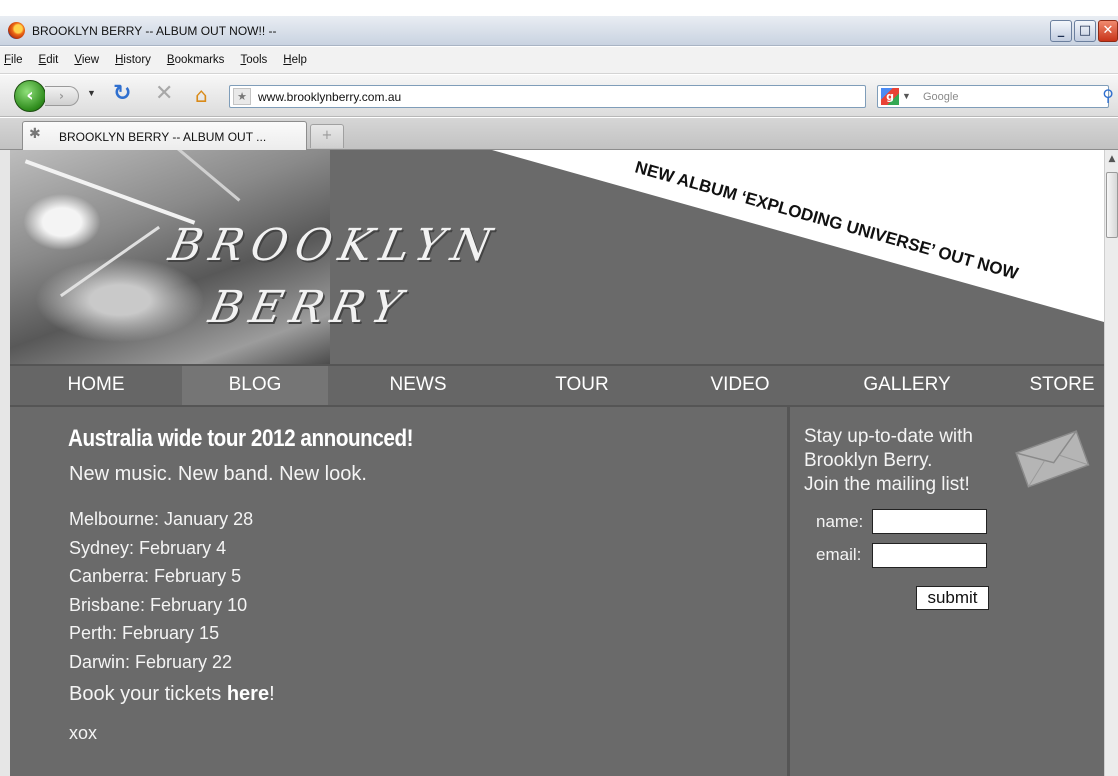 This screenshot has height=776, width=1118. What do you see at coordinates (798, 236) in the screenshot?
I see `banner-strip` at bounding box center [798, 236].